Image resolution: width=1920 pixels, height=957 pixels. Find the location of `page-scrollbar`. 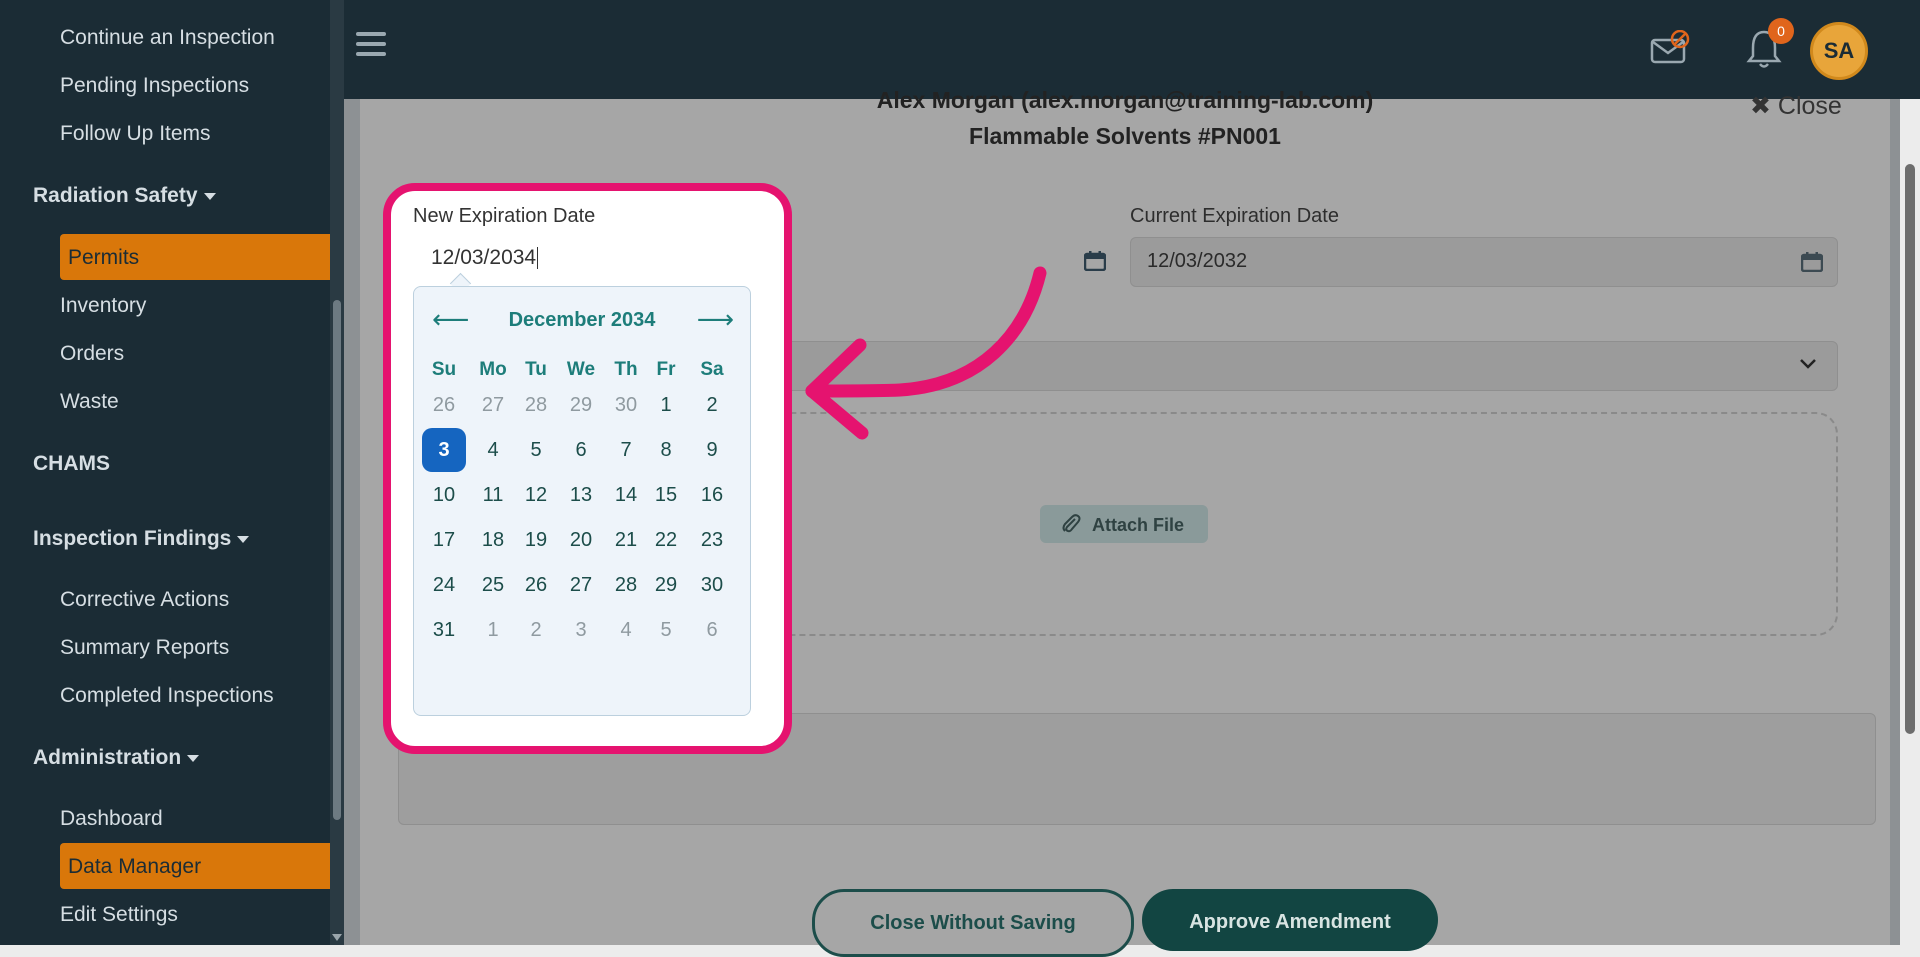

page-scrollbar is located at coordinates (1910, 522).